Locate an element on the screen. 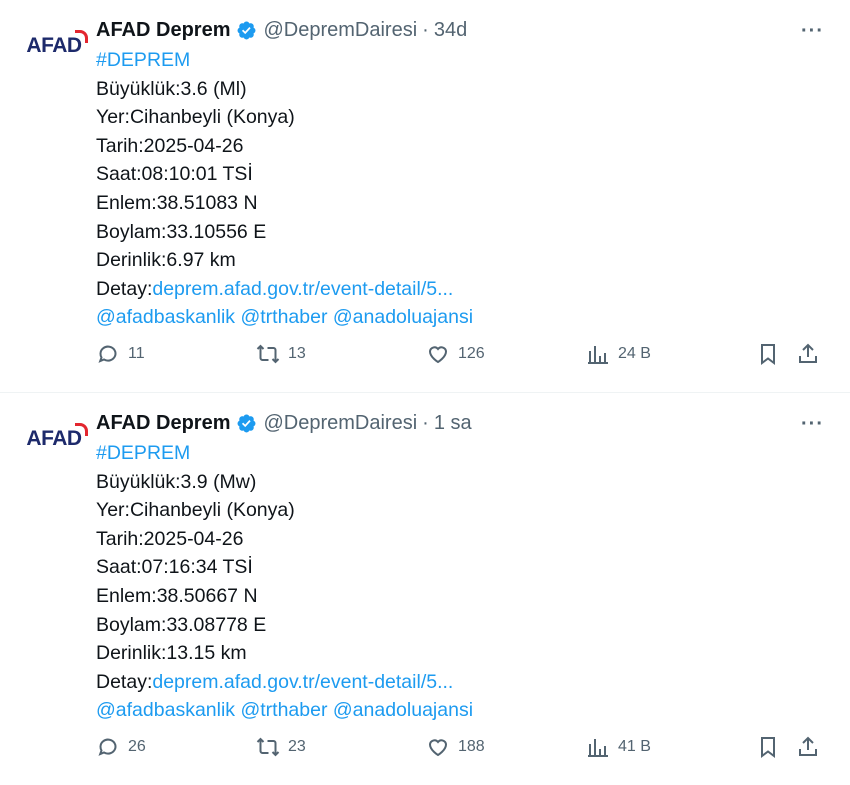 This screenshot has height=785, width=850. views-button: 24 B is located at coordinates (671, 354).